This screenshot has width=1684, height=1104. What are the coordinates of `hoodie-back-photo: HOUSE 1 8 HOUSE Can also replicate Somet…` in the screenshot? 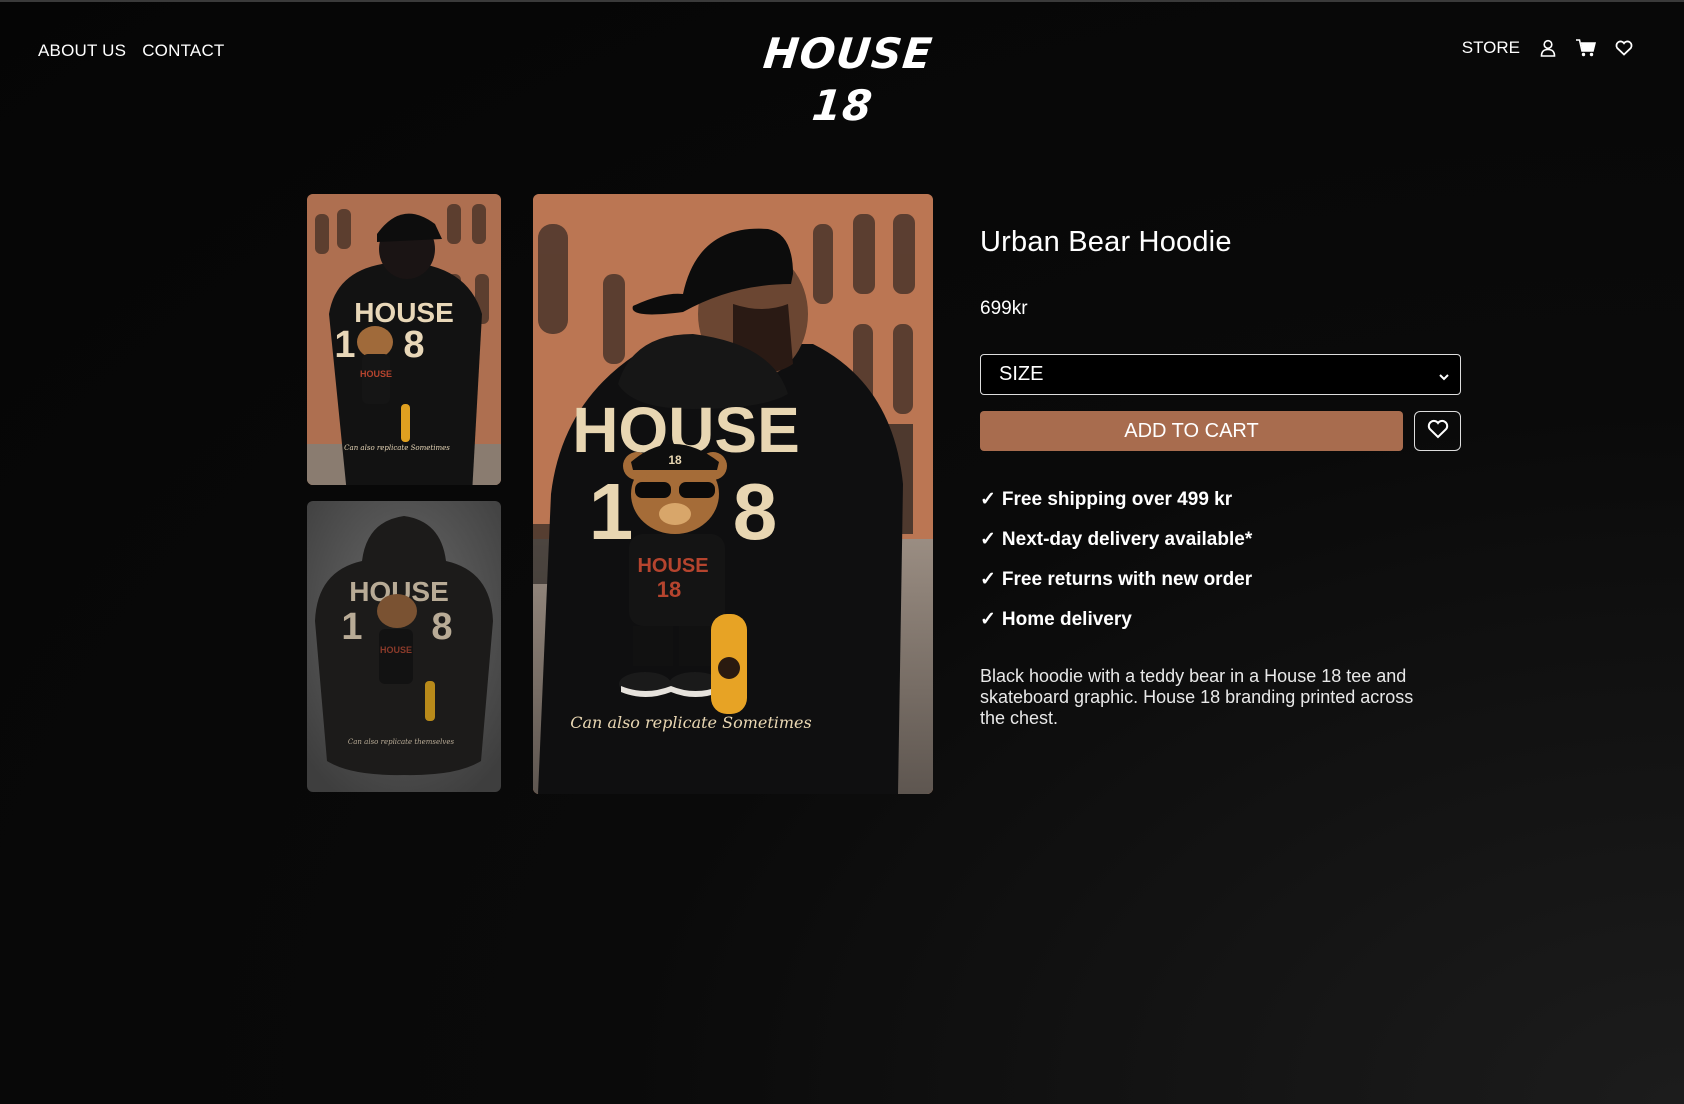 It's located at (404, 339).